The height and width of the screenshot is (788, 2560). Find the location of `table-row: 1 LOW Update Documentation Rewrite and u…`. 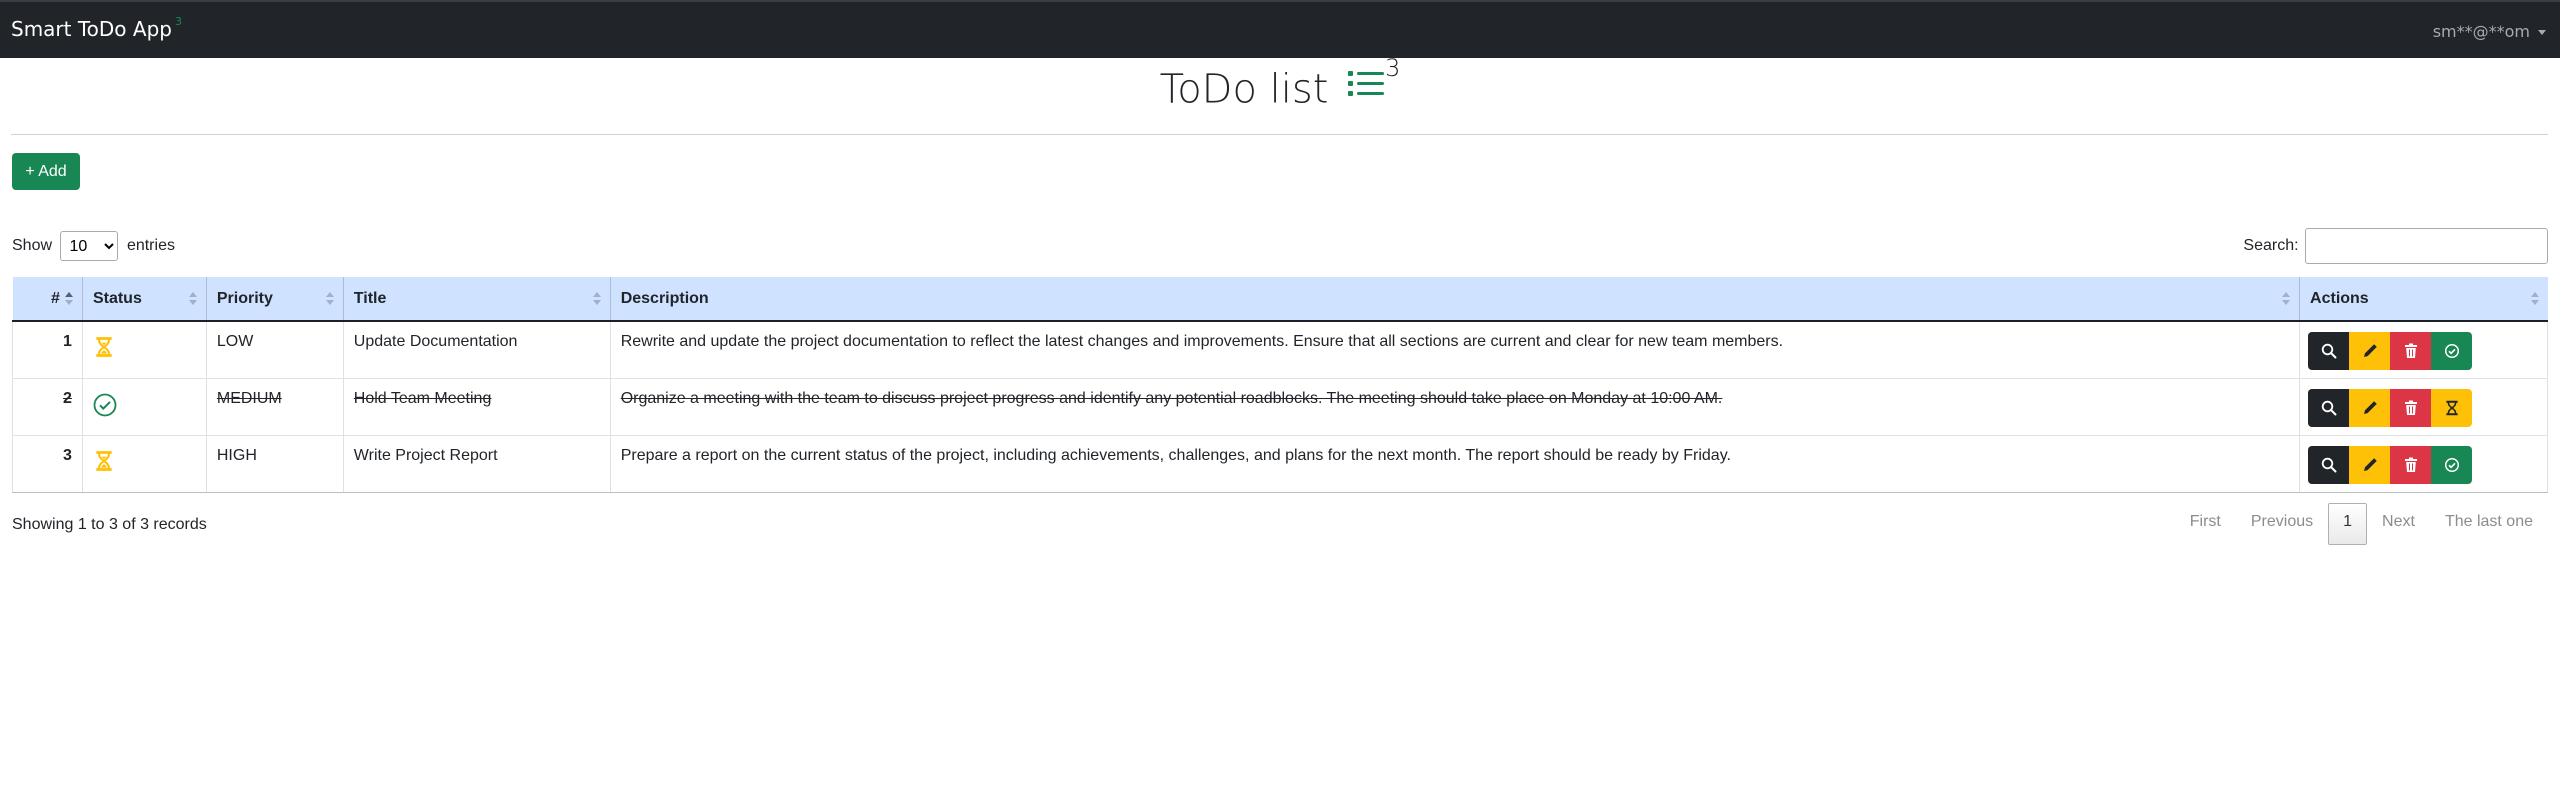

table-row: 1 LOW Update Documentation Rewrite and u… is located at coordinates (1280, 350).